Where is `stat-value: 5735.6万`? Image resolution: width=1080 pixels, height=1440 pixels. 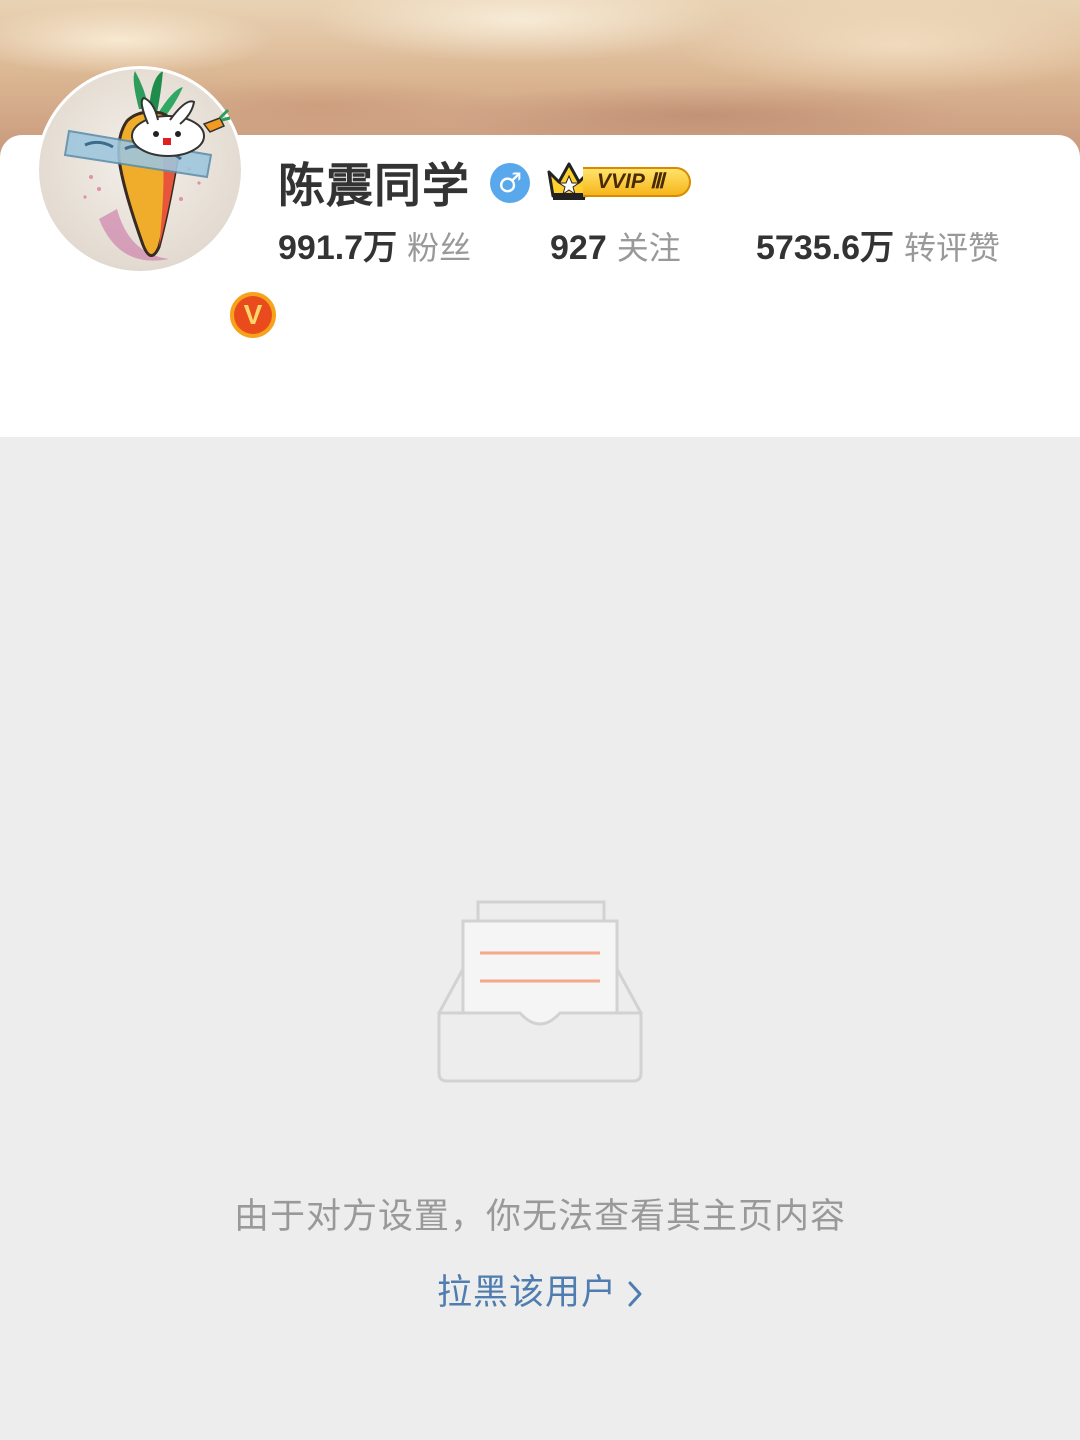 stat-value: 5735.6万 is located at coordinates (825, 248).